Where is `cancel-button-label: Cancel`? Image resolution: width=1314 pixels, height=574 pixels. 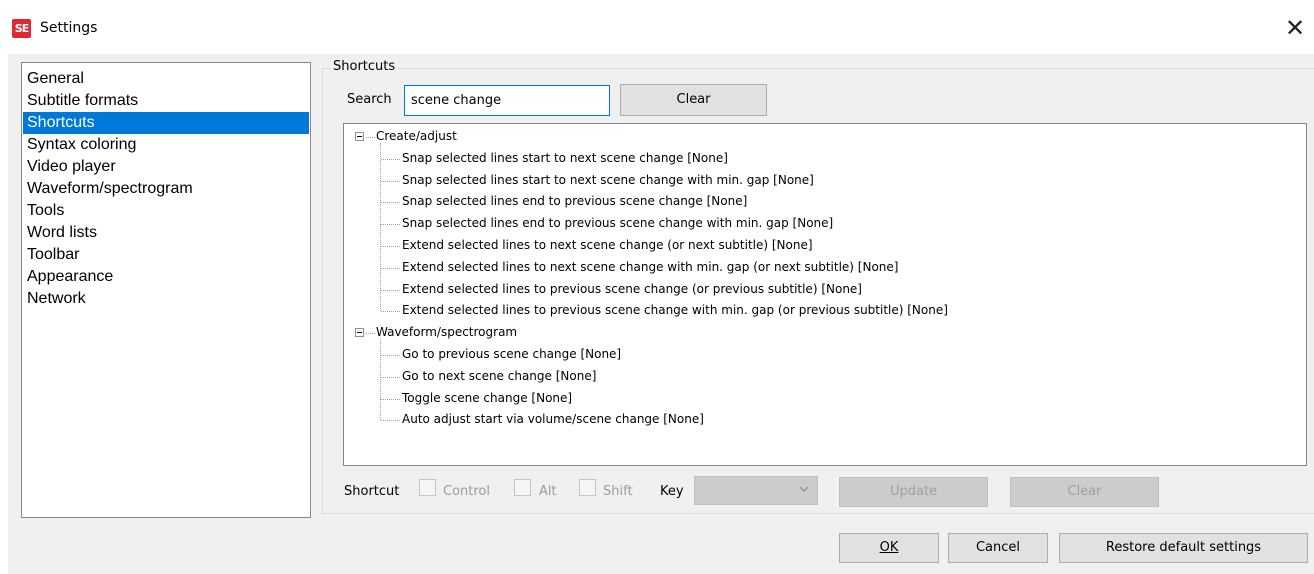 cancel-button-label: Cancel is located at coordinates (998, 547).